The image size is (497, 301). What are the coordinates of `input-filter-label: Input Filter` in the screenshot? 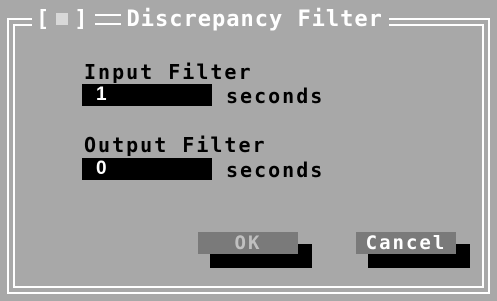 It's located at (168, 72).